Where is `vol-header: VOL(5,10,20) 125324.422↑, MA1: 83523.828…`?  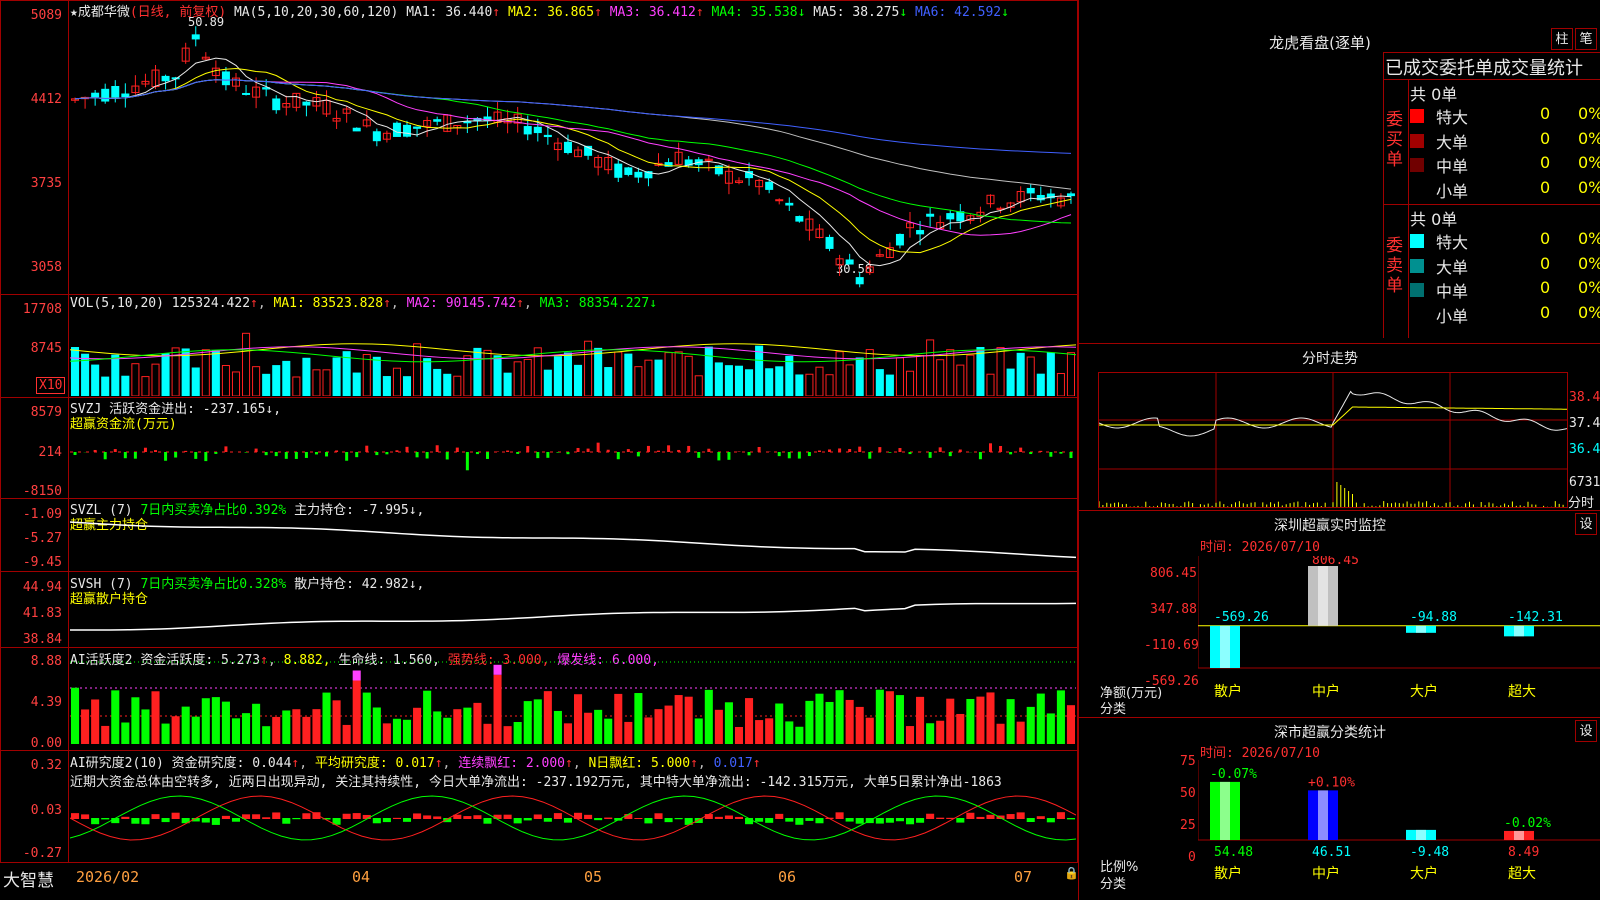 vol-header: VOL(5,10,20) 125324.422↑, MA1: 83523.828… is located at coordinates (364, 303).